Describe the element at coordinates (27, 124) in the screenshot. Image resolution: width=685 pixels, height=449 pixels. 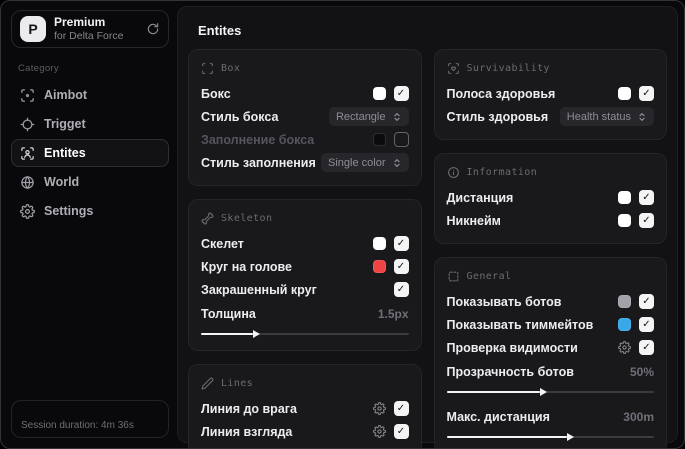
I see `trigger-icon` at that location.